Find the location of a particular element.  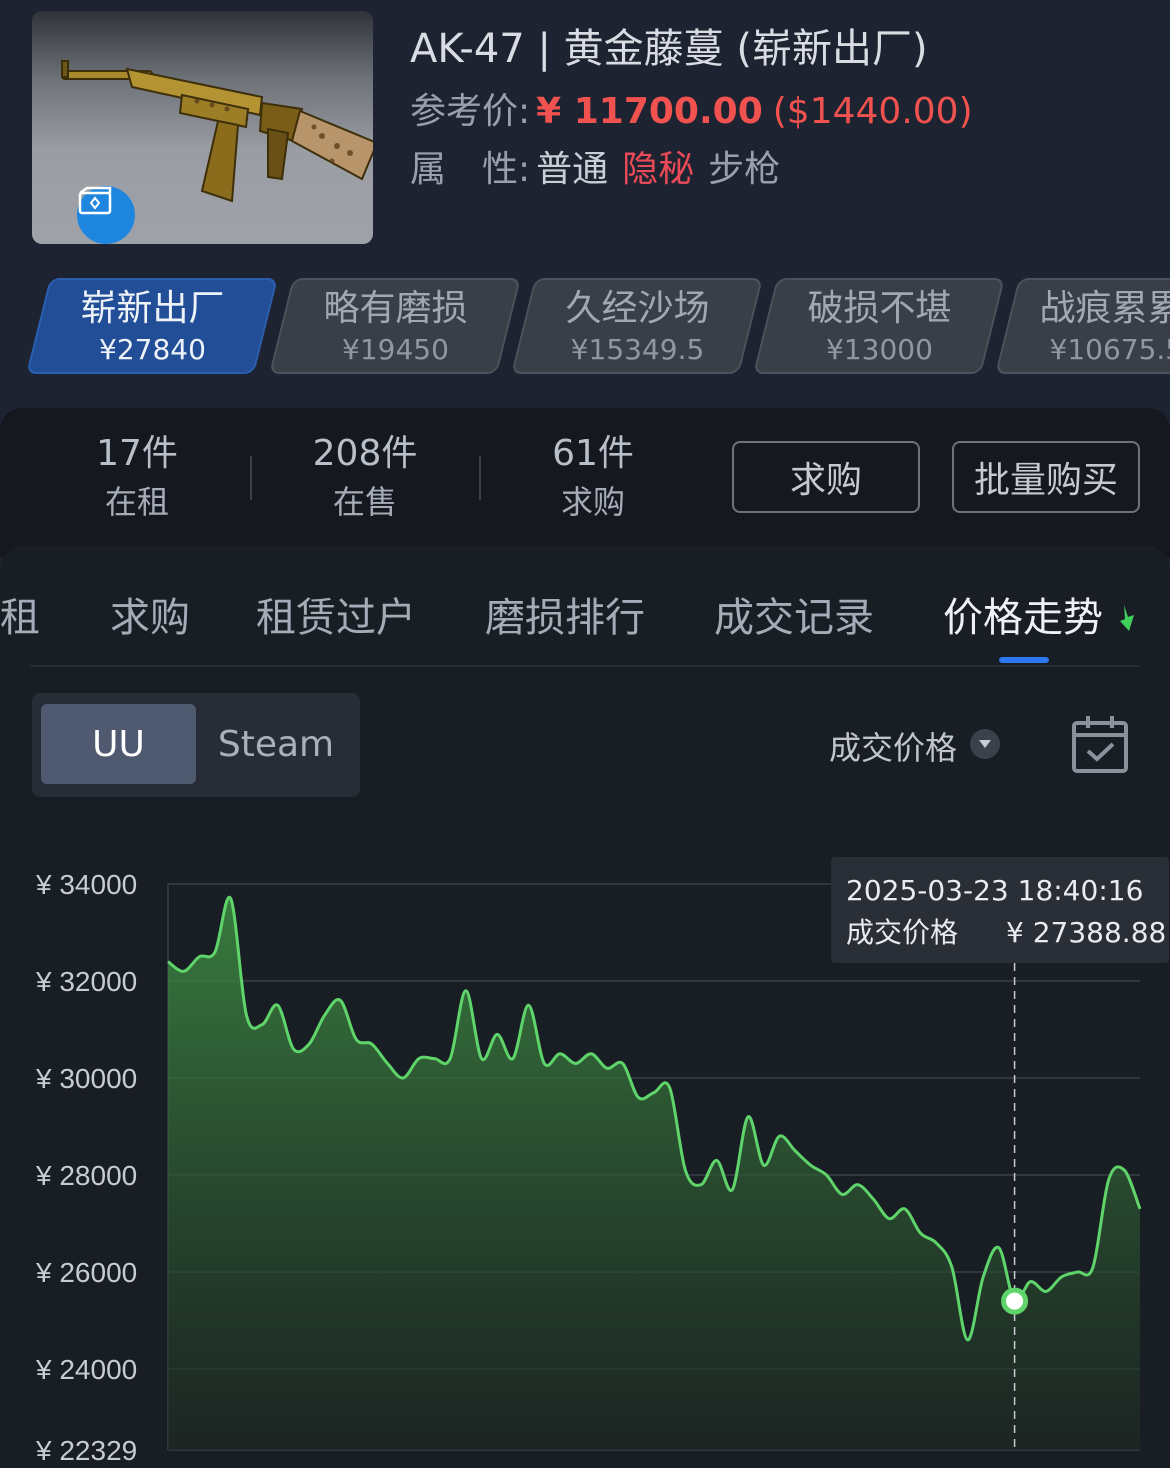

y-tick-label: ¥ 26000 is located at coordinates (86, 1272).